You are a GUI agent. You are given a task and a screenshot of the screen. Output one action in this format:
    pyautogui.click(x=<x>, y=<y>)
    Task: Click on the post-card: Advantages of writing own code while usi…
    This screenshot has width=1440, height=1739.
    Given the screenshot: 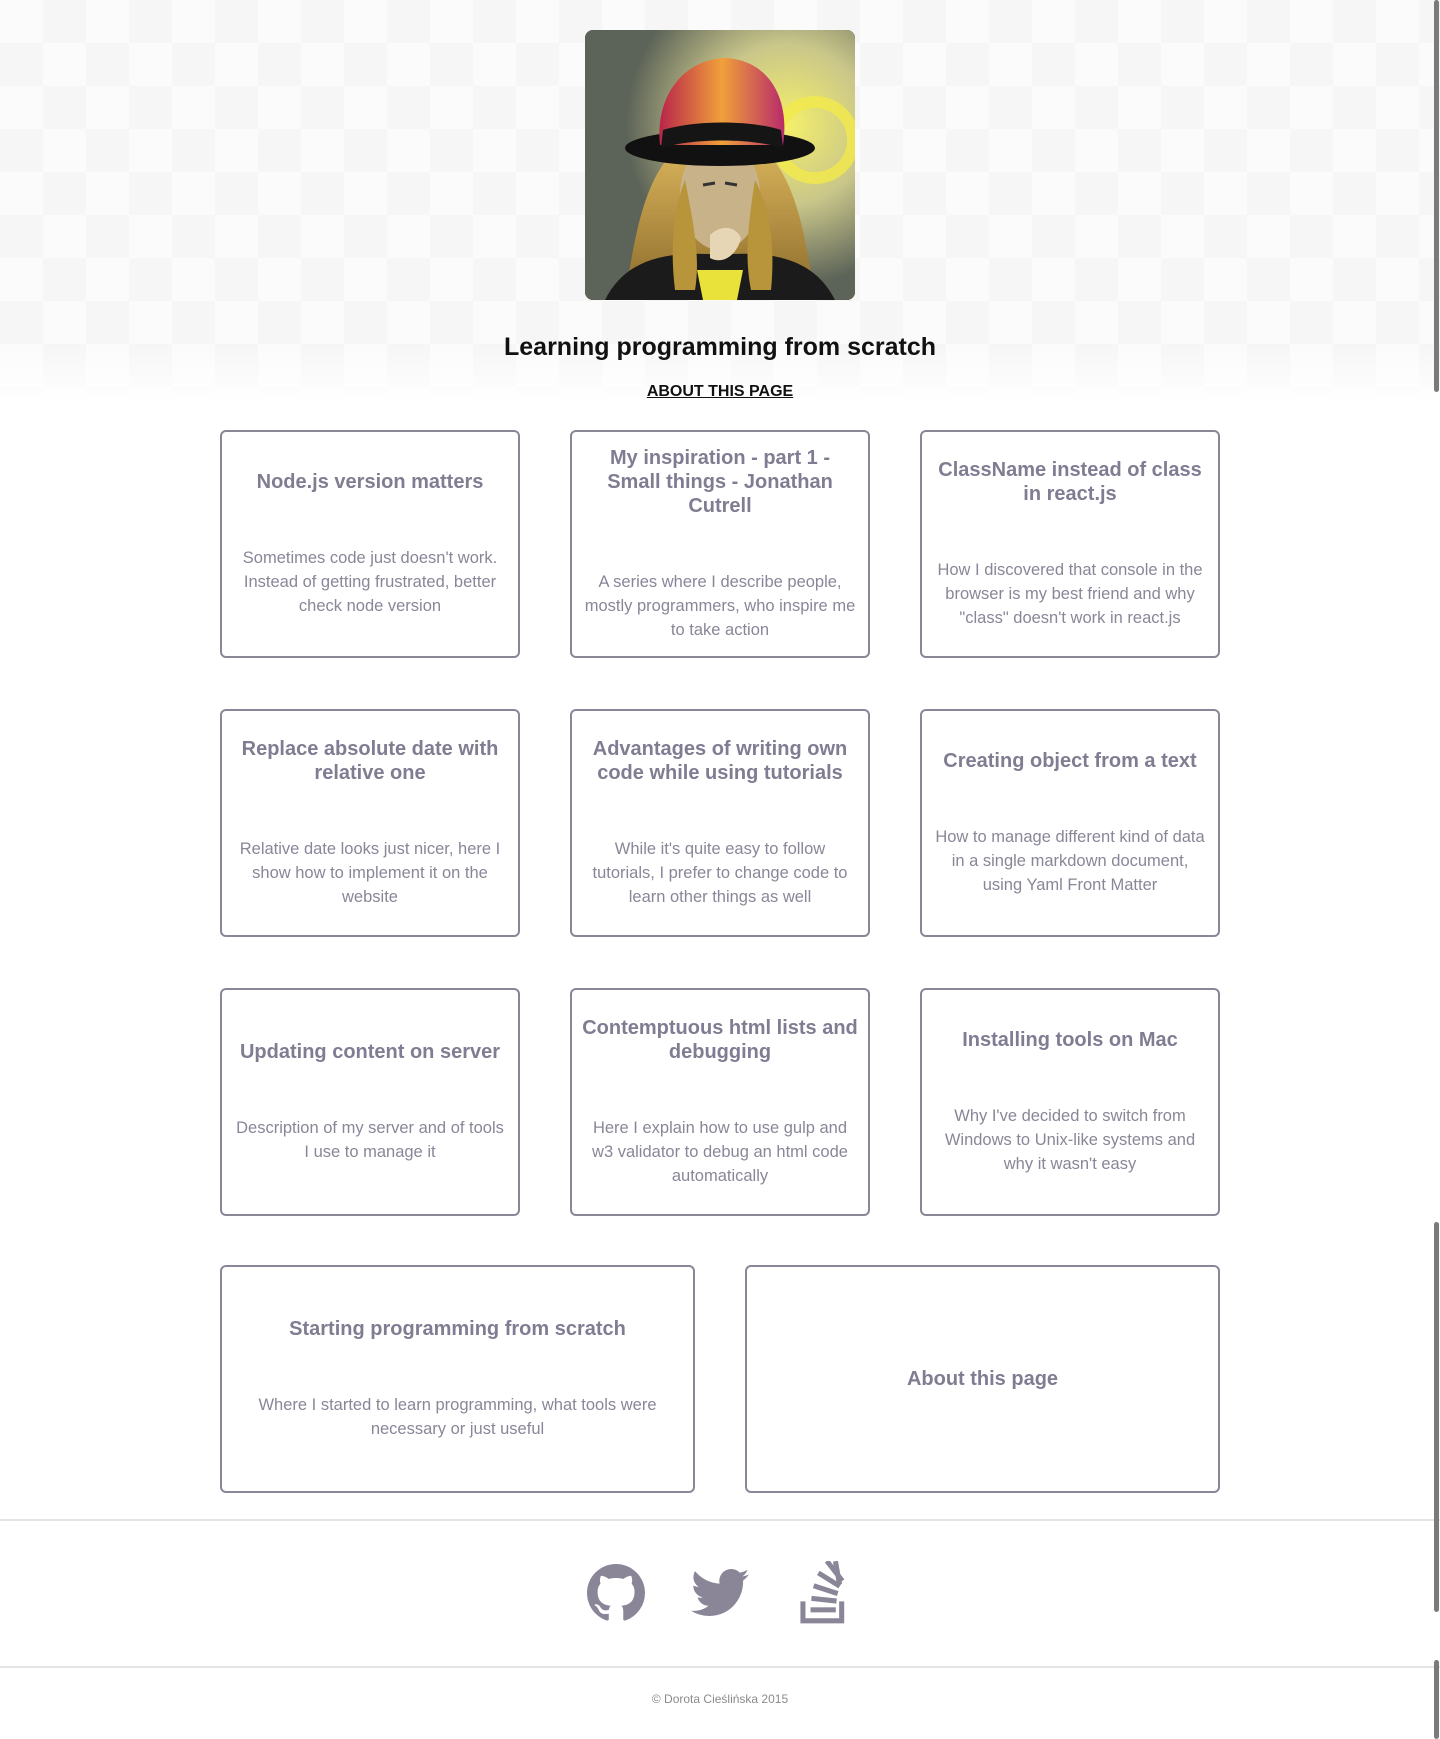 What is the action you would take?
    pyautogui.click(x=720, y=823)
    